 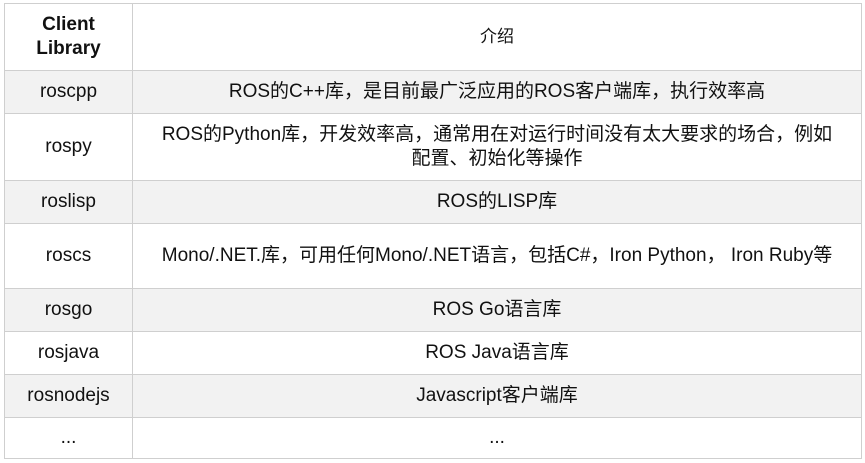 What do you see at coordinates (68, 202) in the screenshot?
I see `library-name-cell: roslisp` at bounding box center [68, 202].